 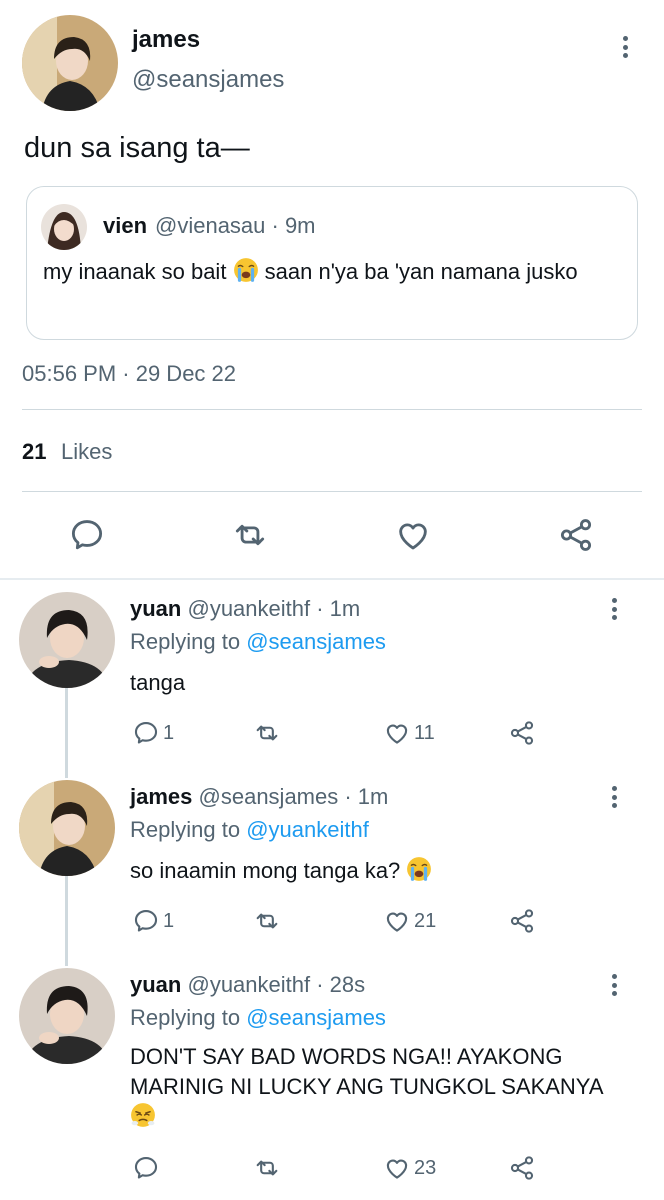 I want to click on tweet-timestamp: 05:56 PM · 29 Dec 22, so click(x=129, y=374).